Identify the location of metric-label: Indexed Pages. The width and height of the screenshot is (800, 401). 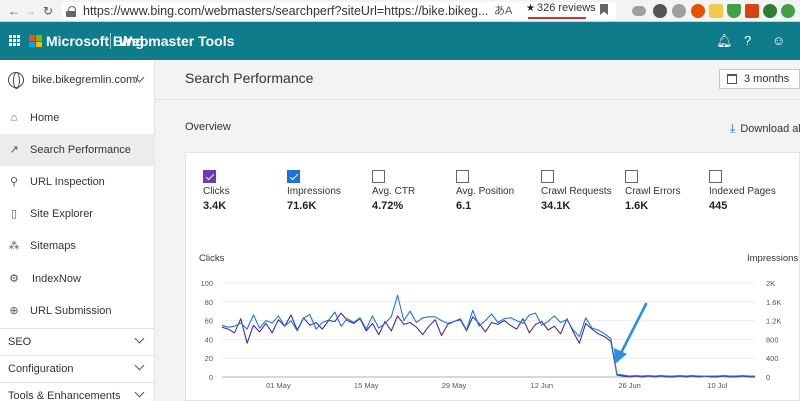
(742, 191).